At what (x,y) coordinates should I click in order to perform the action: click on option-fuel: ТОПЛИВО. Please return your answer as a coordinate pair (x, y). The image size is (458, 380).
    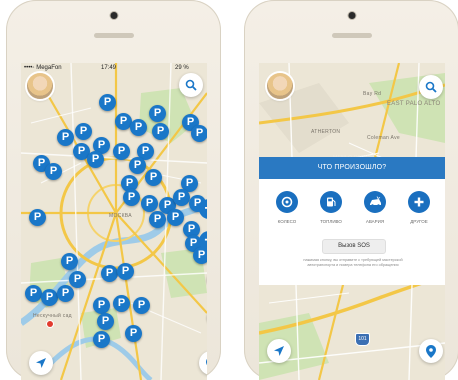
    Looking at the image, I should click on (331, 207).